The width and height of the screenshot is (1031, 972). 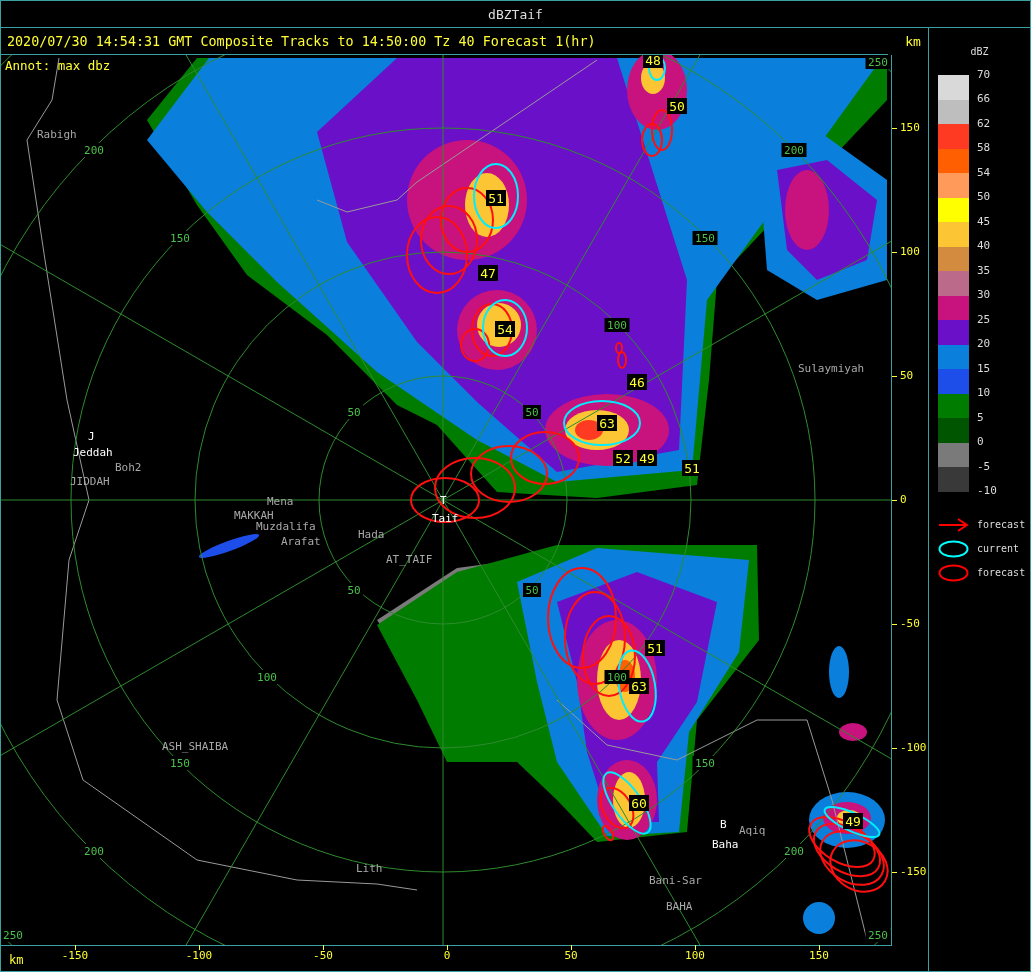 I want to click on legend-title: dBZ, so click(x=979, y=51).